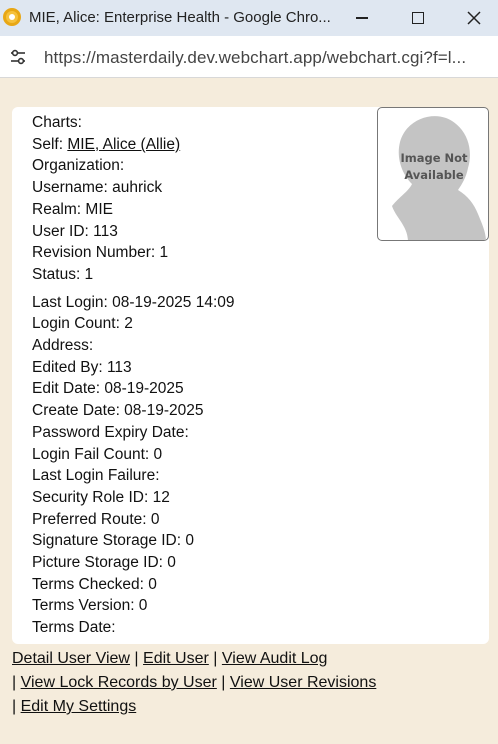 The image size is (498, 744). I want to click on field-login-count: Login Count: 2, so click(82, 324).